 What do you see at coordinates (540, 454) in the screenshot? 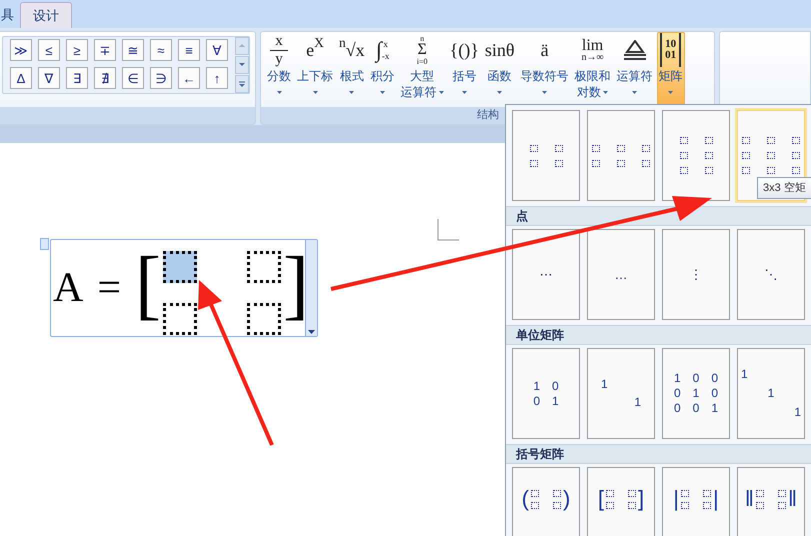
I see `section-header: 括号矩阵` at bounding box center [540, 454].